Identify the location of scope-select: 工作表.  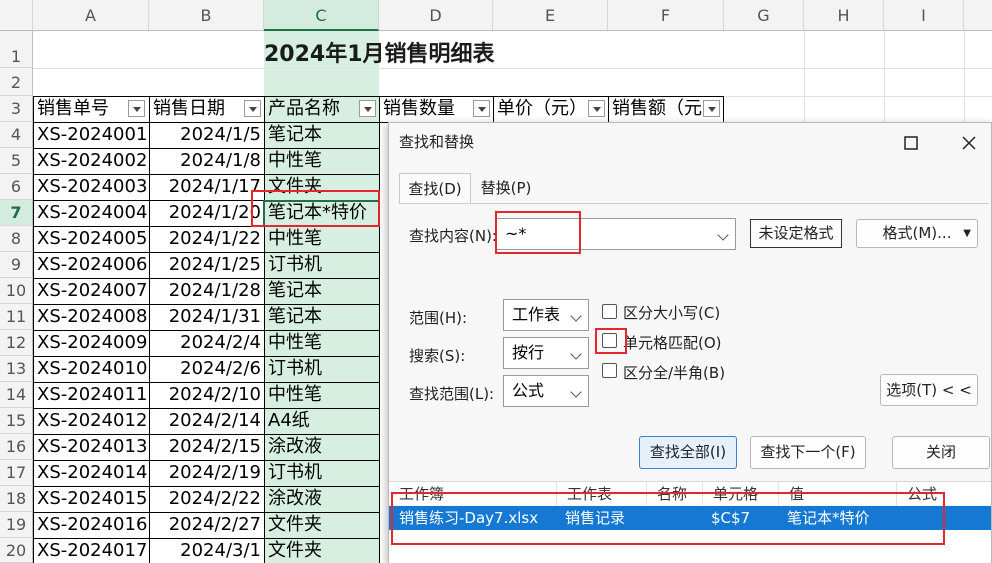
(546, 315).